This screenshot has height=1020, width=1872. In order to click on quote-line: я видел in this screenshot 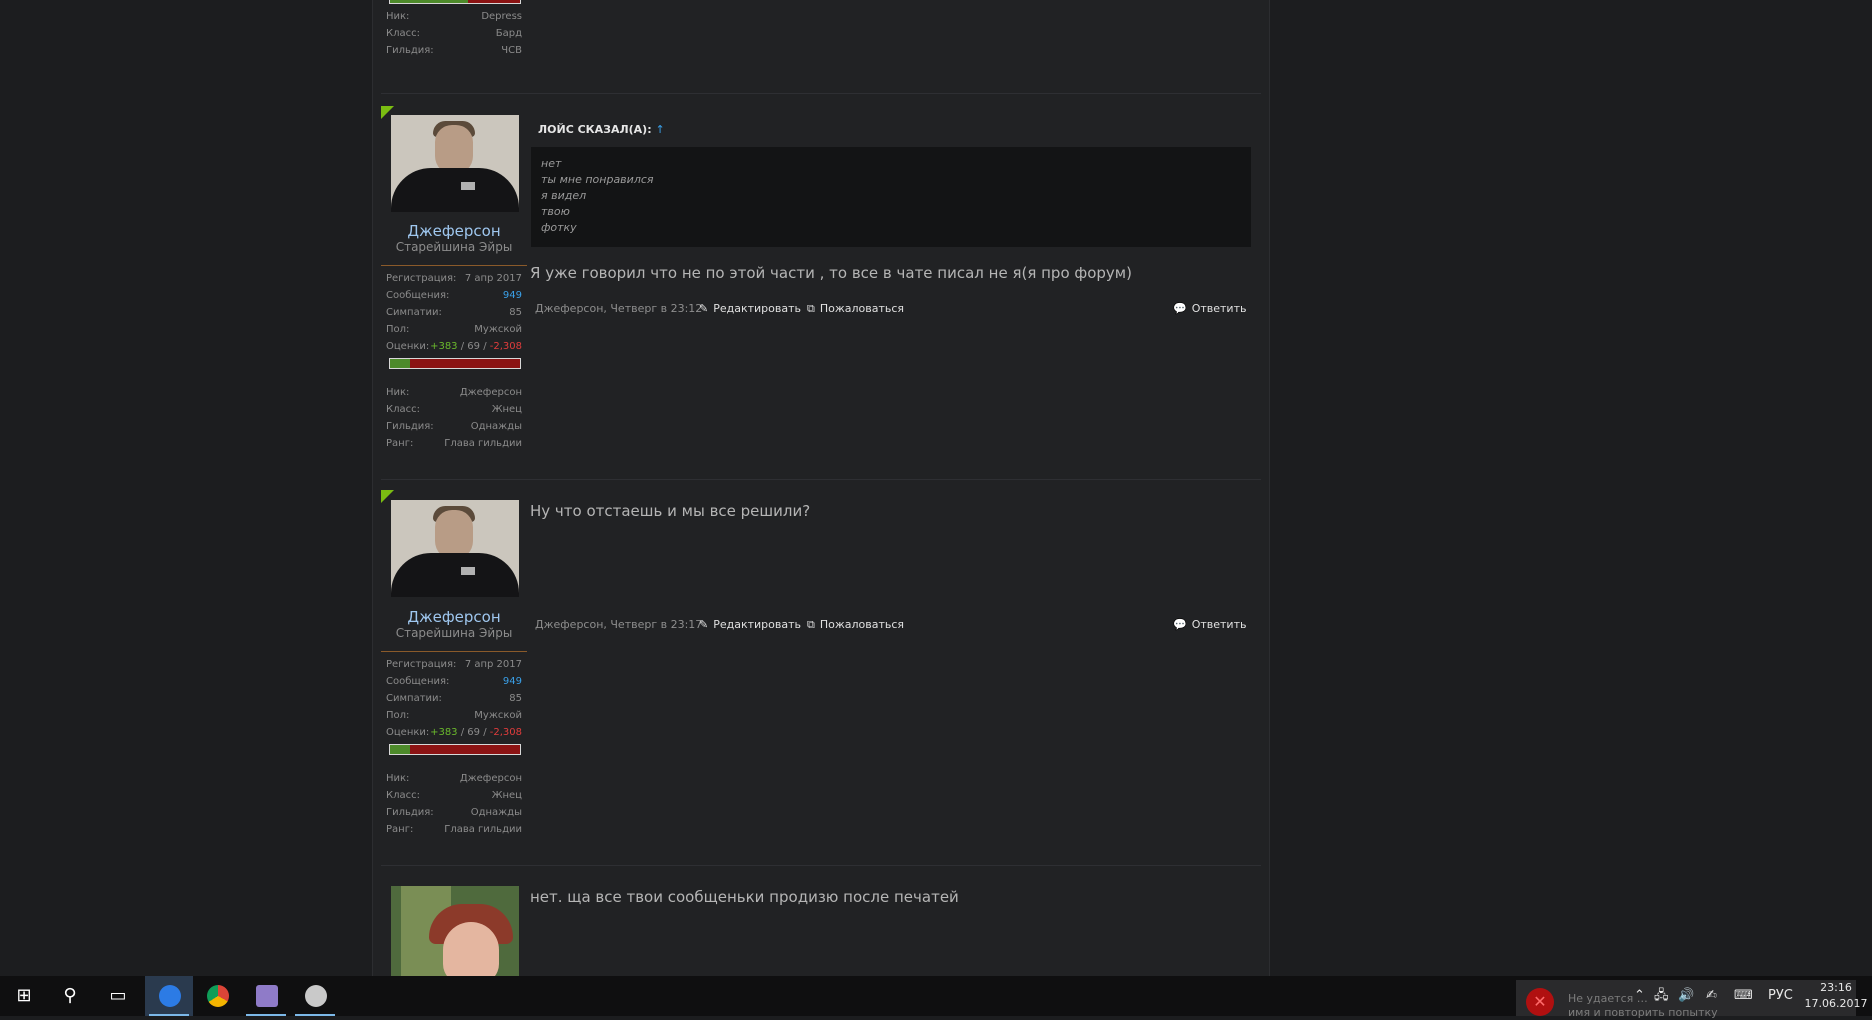, I will do `click(564, 195)`.